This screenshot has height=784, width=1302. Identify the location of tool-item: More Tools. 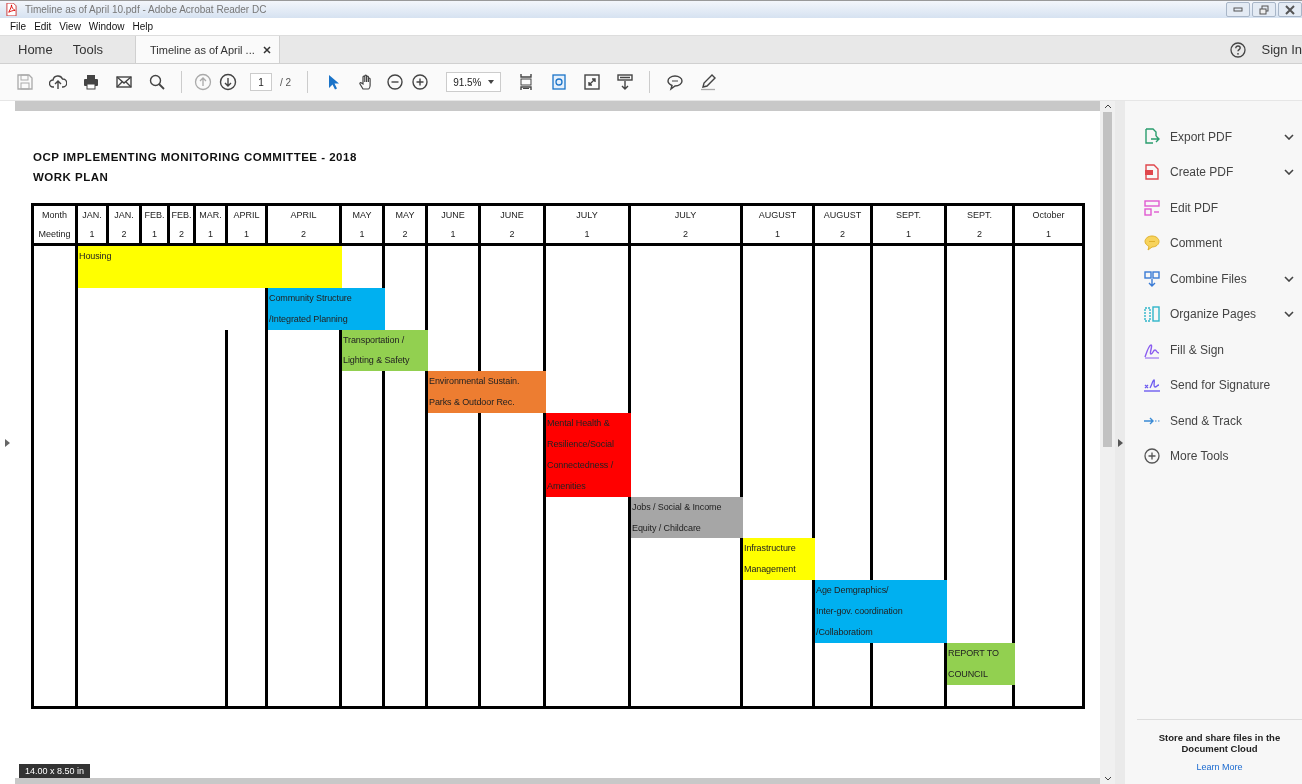
(1222, 456).